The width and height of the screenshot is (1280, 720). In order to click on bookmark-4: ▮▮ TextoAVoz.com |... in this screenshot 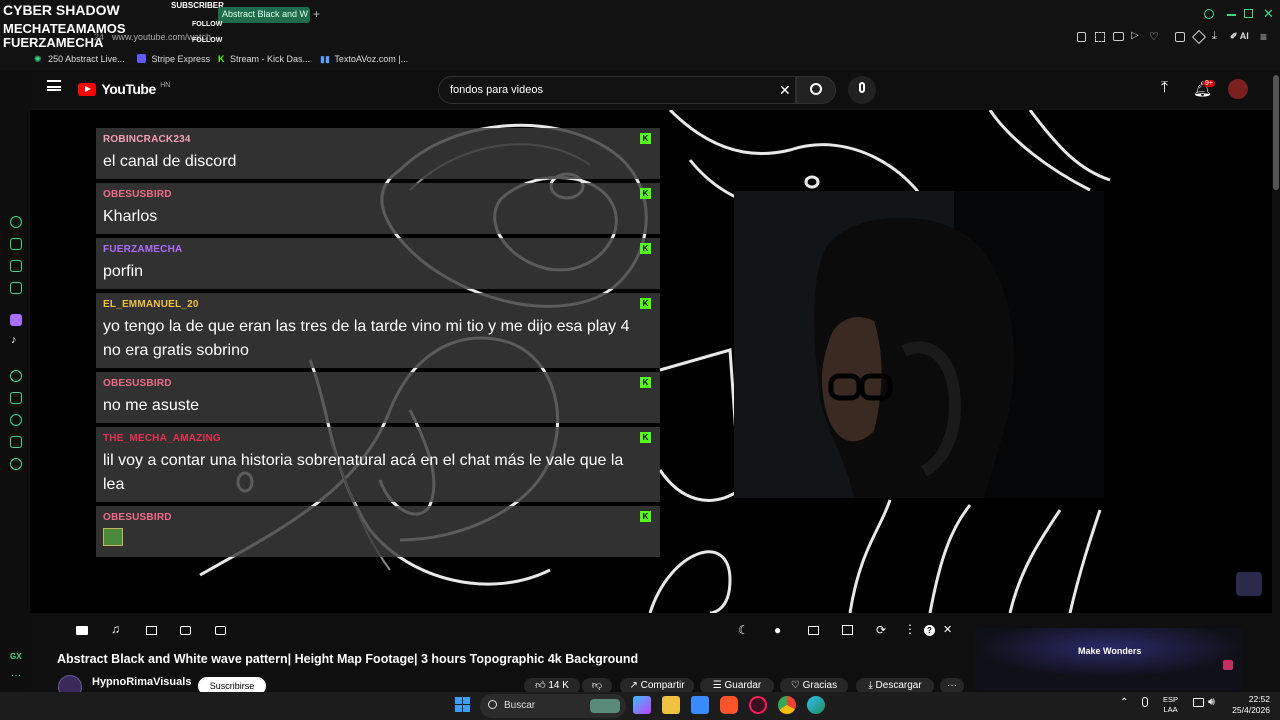, I will do `click(364, 59)`.